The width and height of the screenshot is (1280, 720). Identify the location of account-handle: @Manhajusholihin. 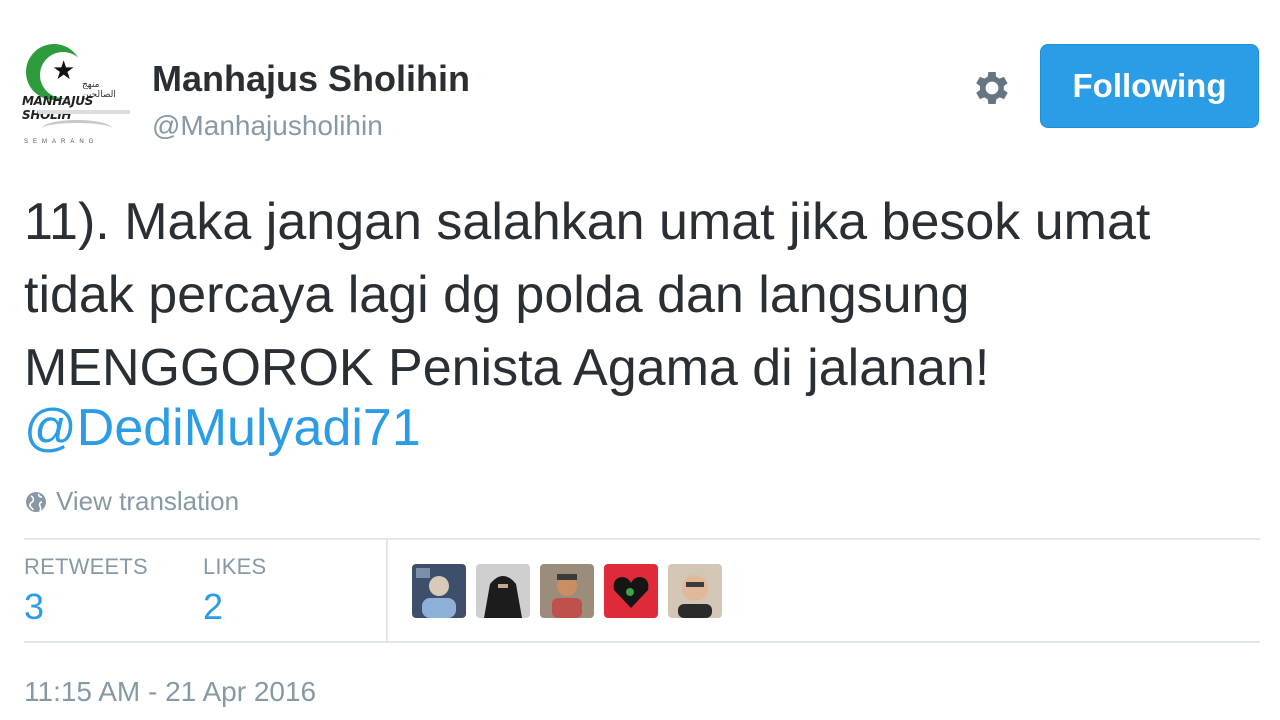
(267, 126).